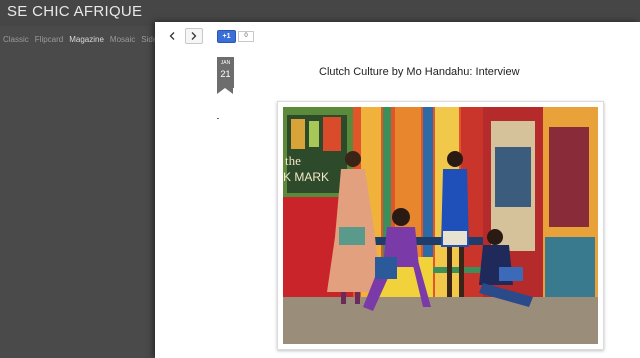 The image size is (640, 358). What do you see at coordinates (208, 36) in the screenshot?
I see `panel-toolbar: +1 0` at bounding box center [208, 36].